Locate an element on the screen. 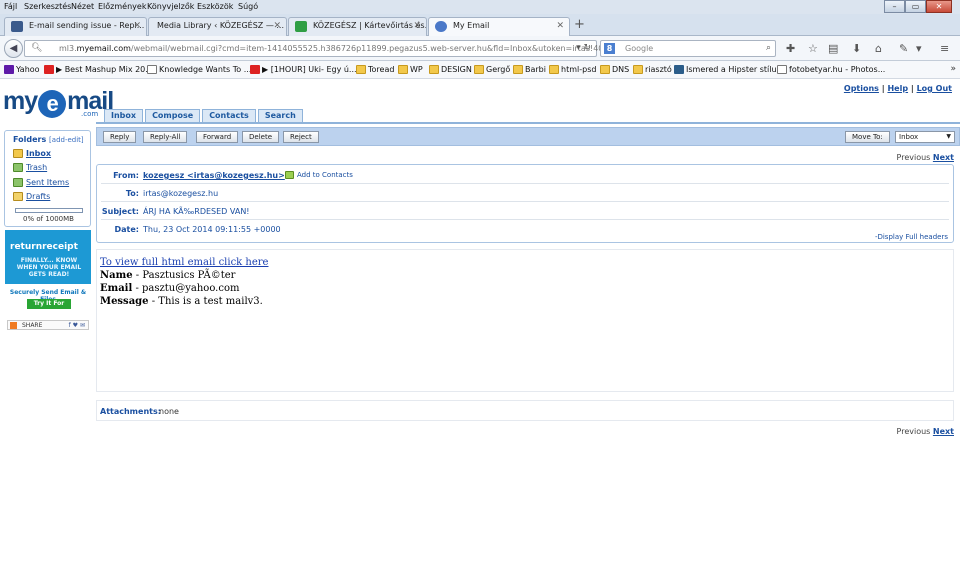  browser-tab-active: My Email ✕ is located at coordinates (499, 26).